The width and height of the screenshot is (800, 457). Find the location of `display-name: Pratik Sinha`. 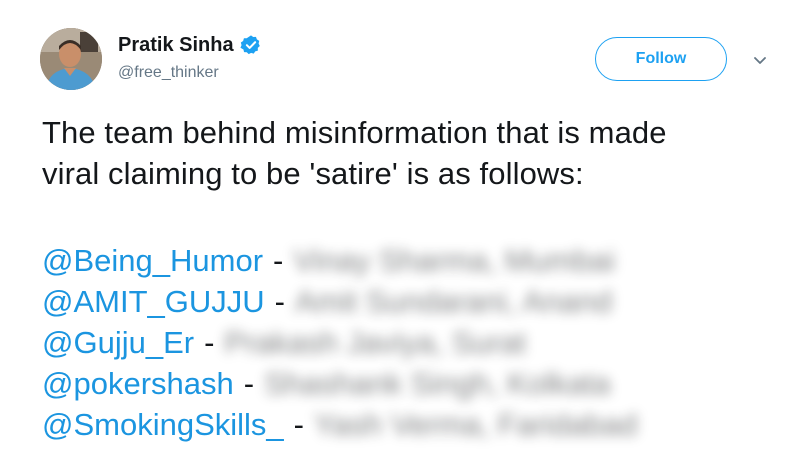

display-name: Pratik Sinha is located at coordinates (176, 45).